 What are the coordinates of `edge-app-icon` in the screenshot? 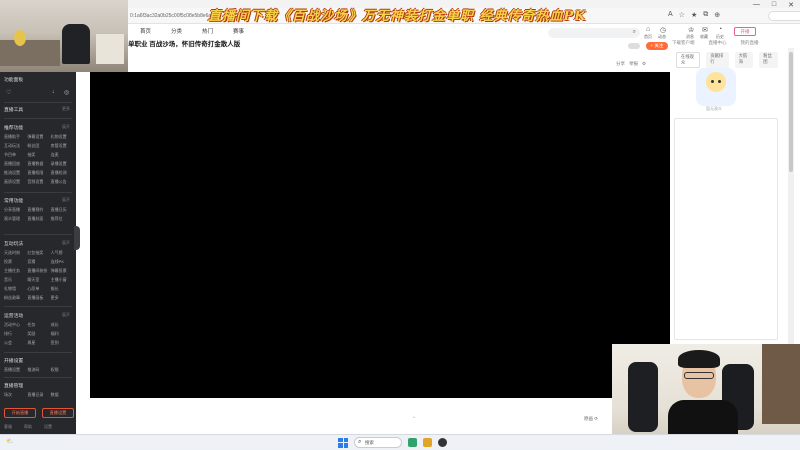 It's located at (412, 442).